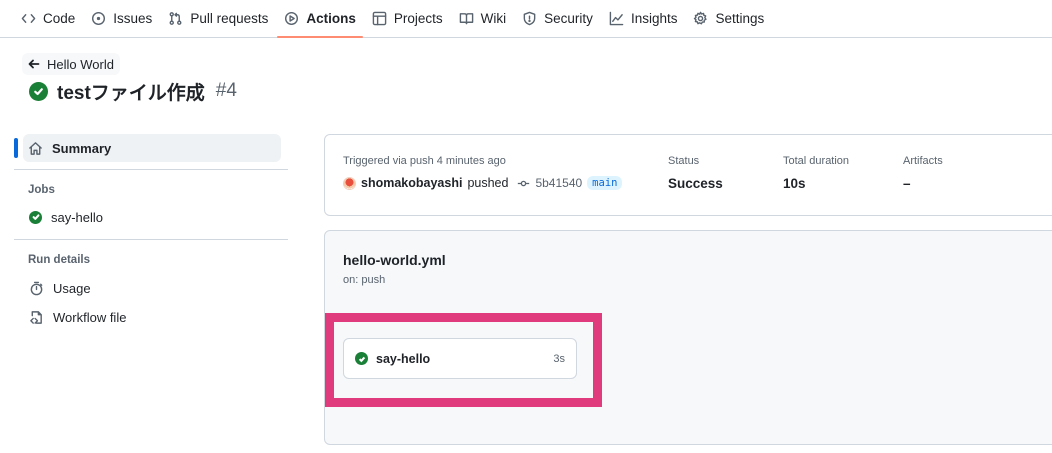 This screenshot has height=453, width=1052. Describe the element at coordinates (151, 217) in the screenshot. I see `sidebar-job-say-hello: say-hello` at that location.